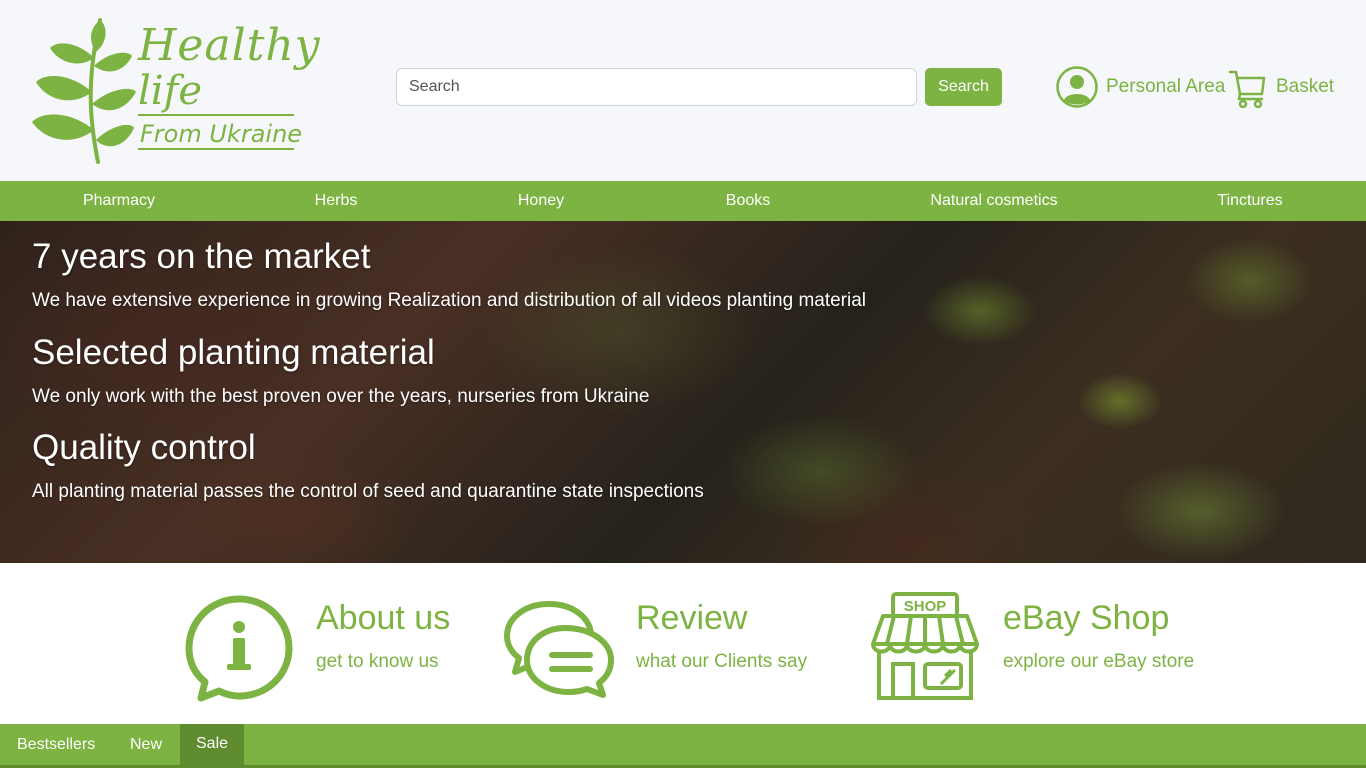  I want to click on search-input, so click(656, 87).